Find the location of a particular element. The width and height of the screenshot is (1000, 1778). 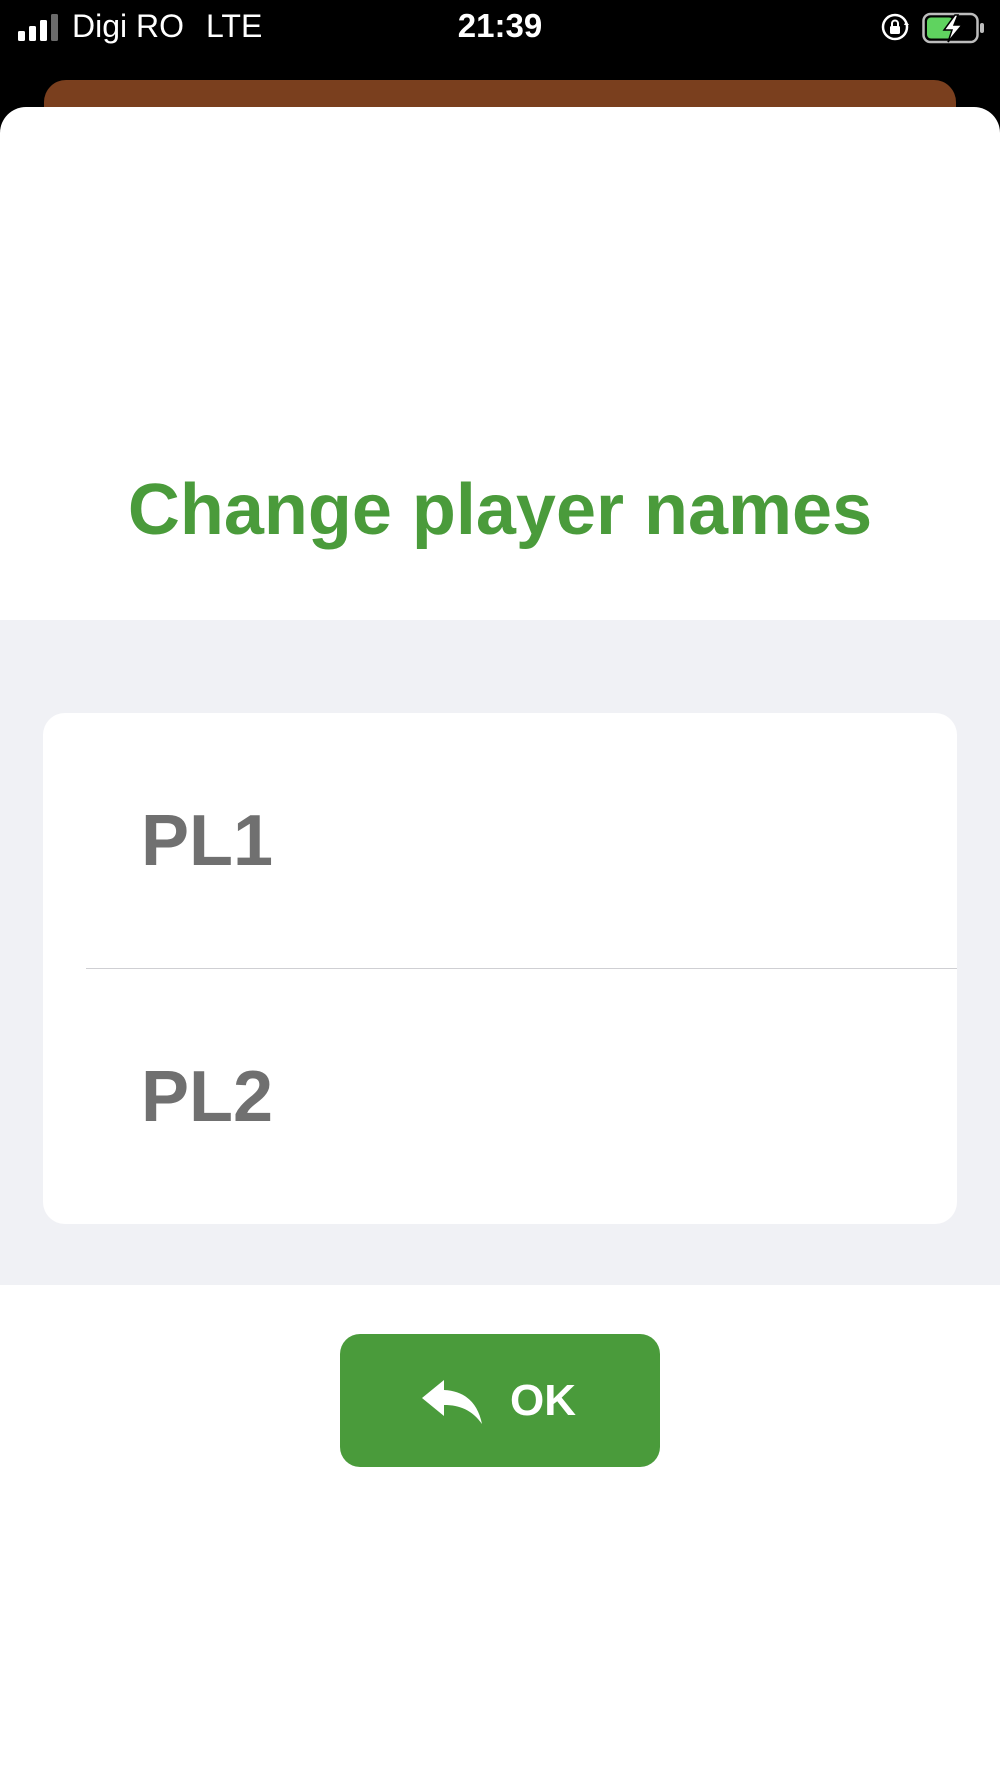

player-one-row is located at coordinates (500, 840).